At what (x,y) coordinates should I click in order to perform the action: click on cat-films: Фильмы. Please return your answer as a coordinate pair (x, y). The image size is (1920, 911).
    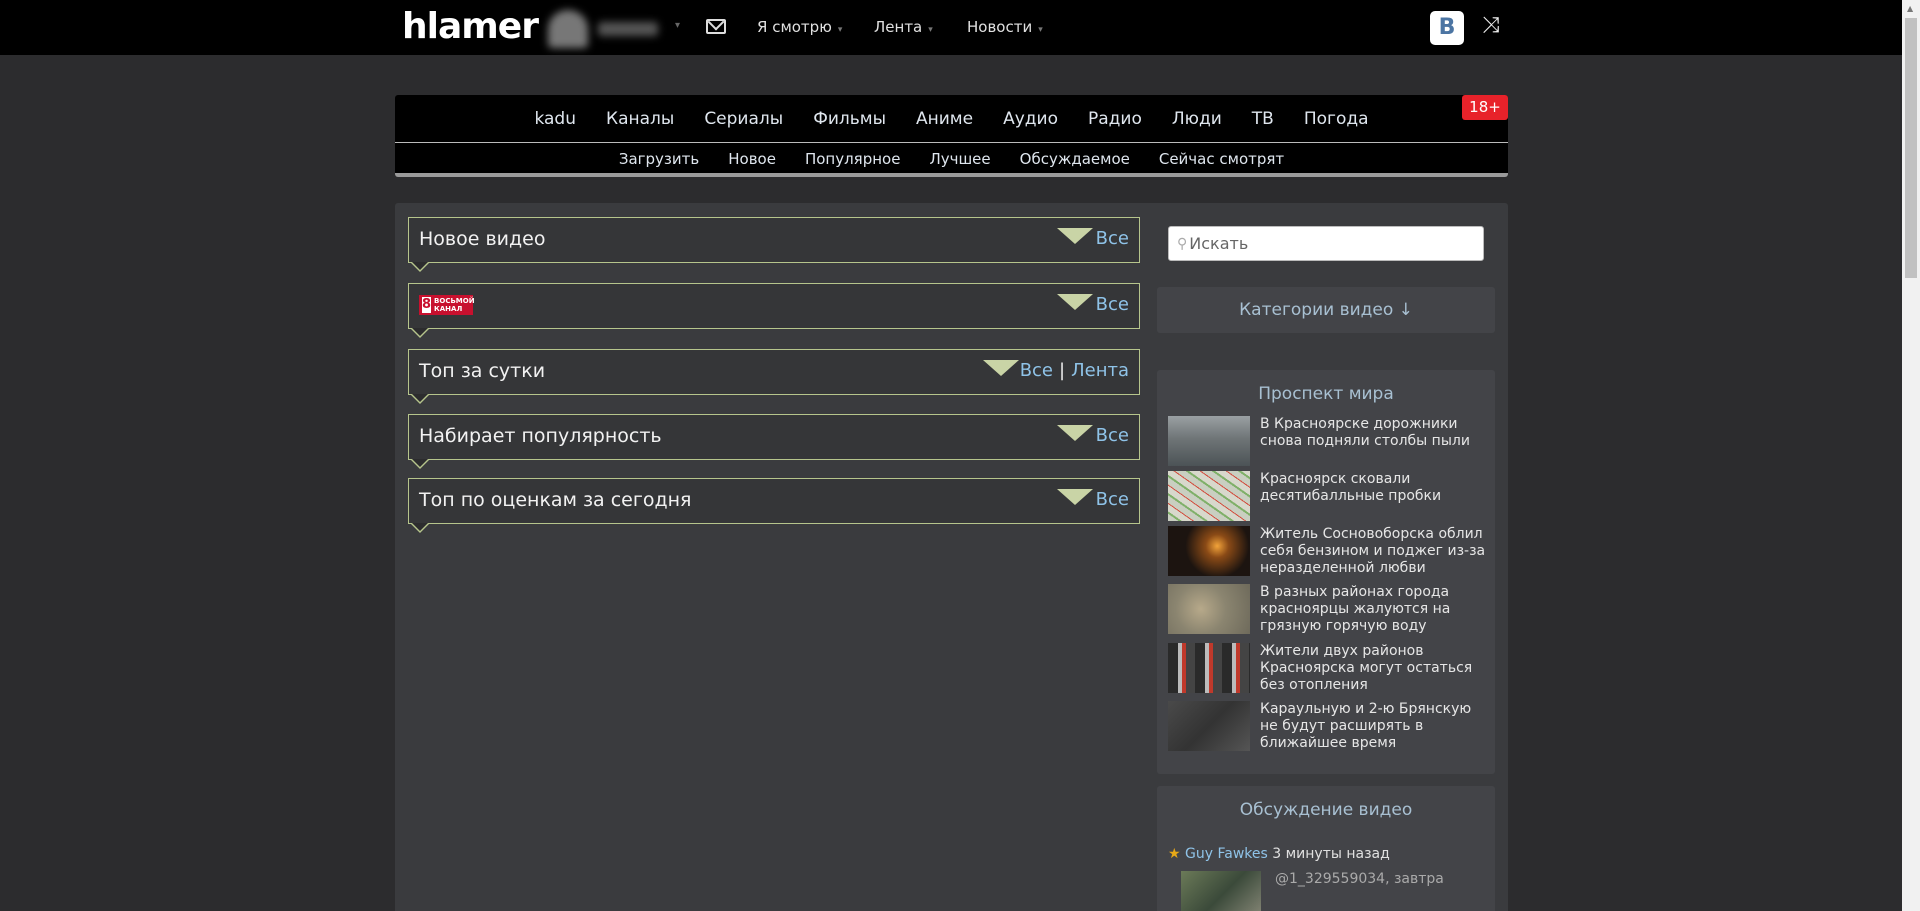
    Looking at the image, I should click on (849, 119).